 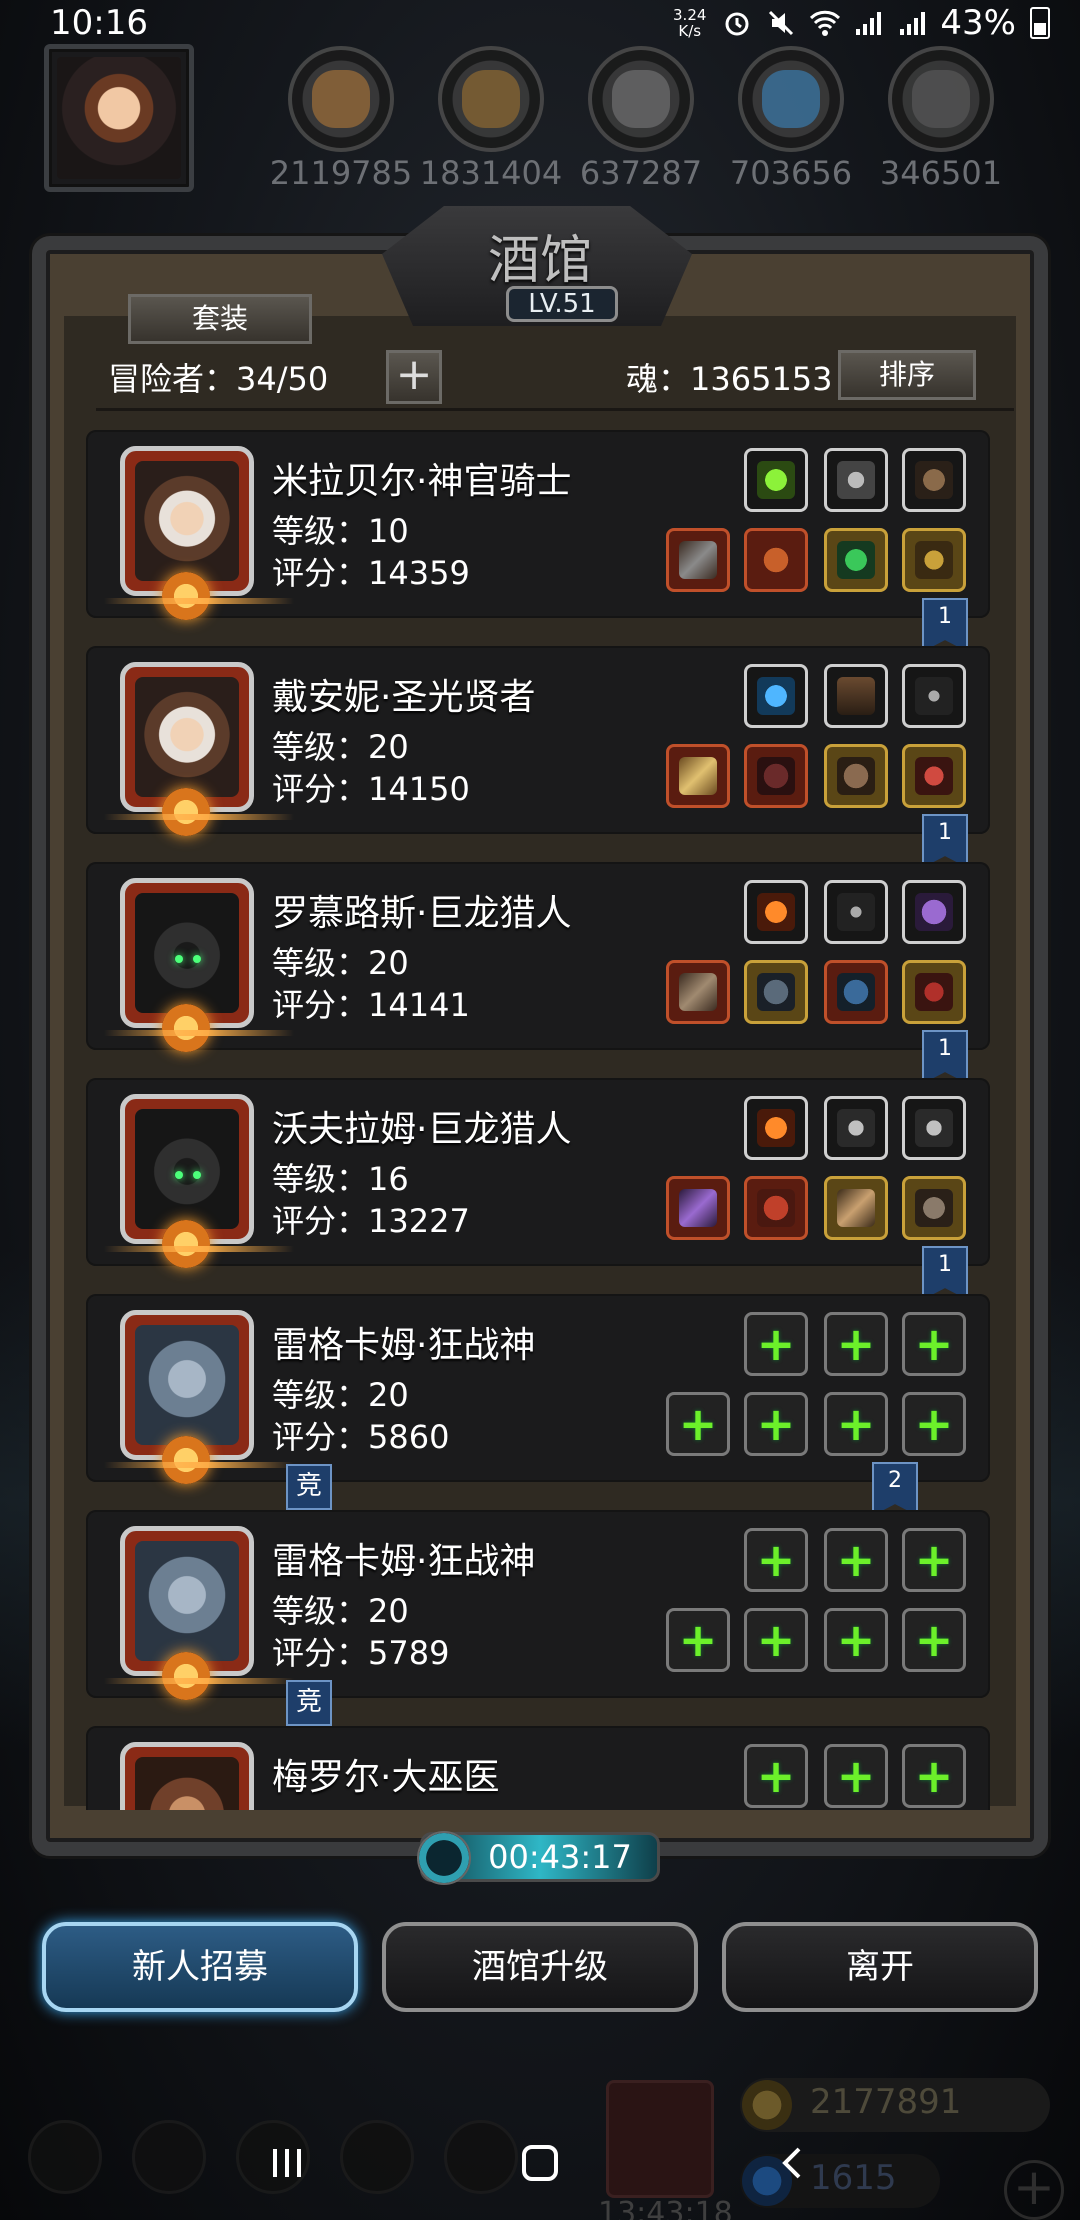 I want to click on hero-rank-badge: 2, so click(x=895, y=1489).